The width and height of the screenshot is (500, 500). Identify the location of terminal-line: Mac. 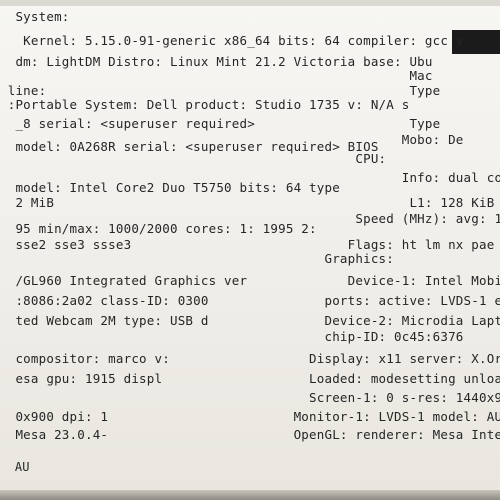
(216, 75).